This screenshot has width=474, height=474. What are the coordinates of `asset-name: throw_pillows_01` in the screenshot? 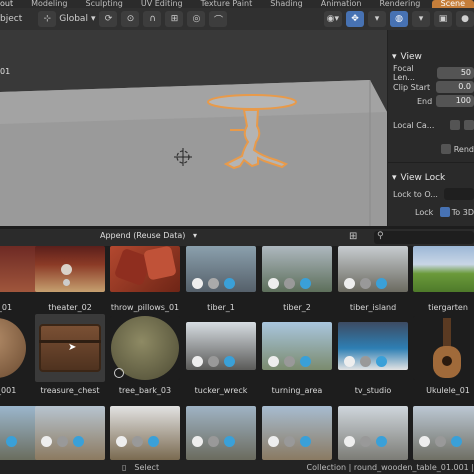 It's located at (145, 307).